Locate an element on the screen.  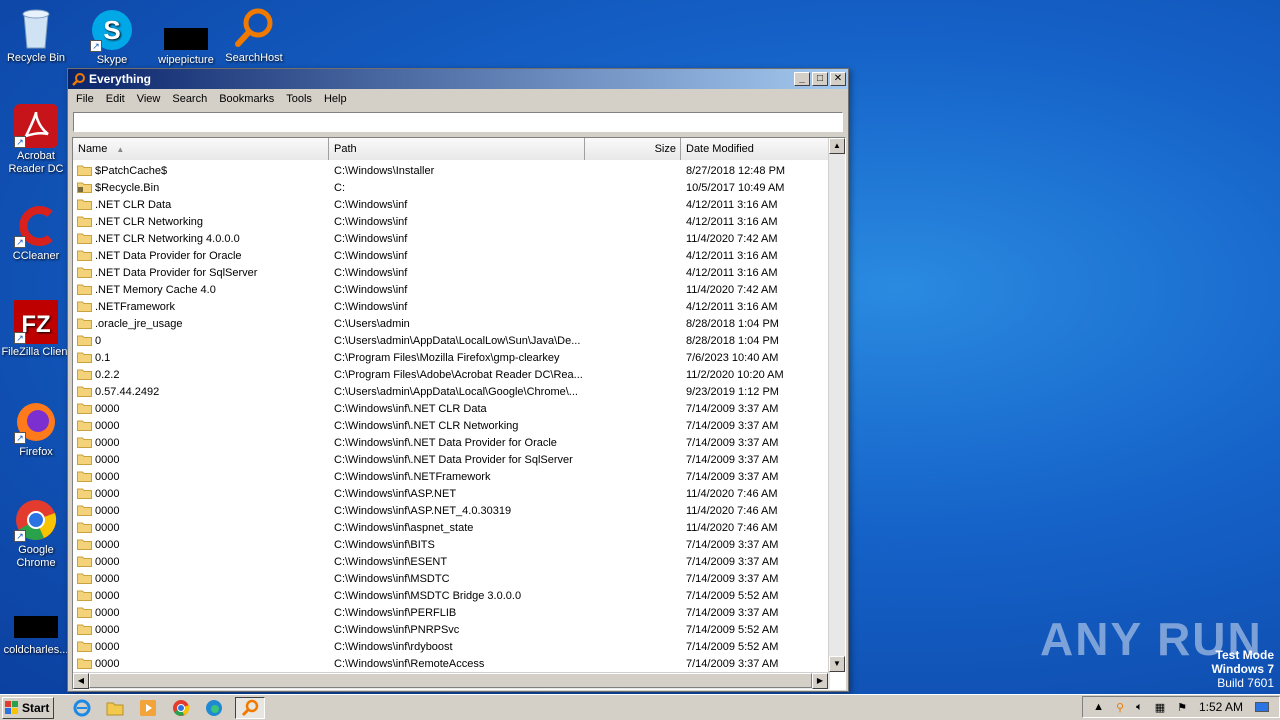
file-name: 0000 is located at coordinates (107, 561).